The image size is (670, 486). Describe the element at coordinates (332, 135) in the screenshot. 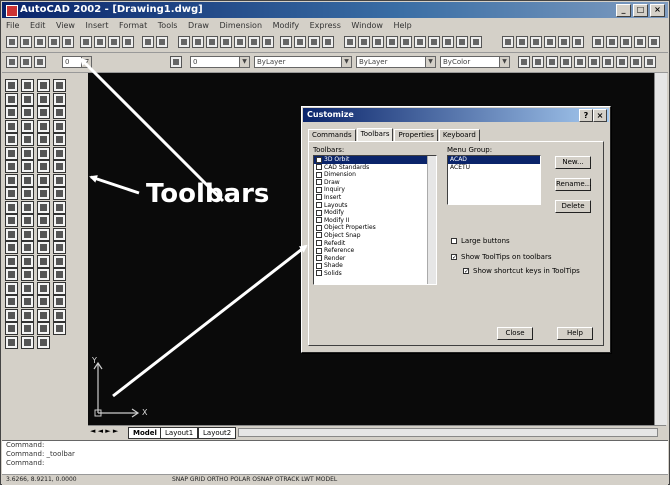

I see `tab-commands: Commands` at that location.